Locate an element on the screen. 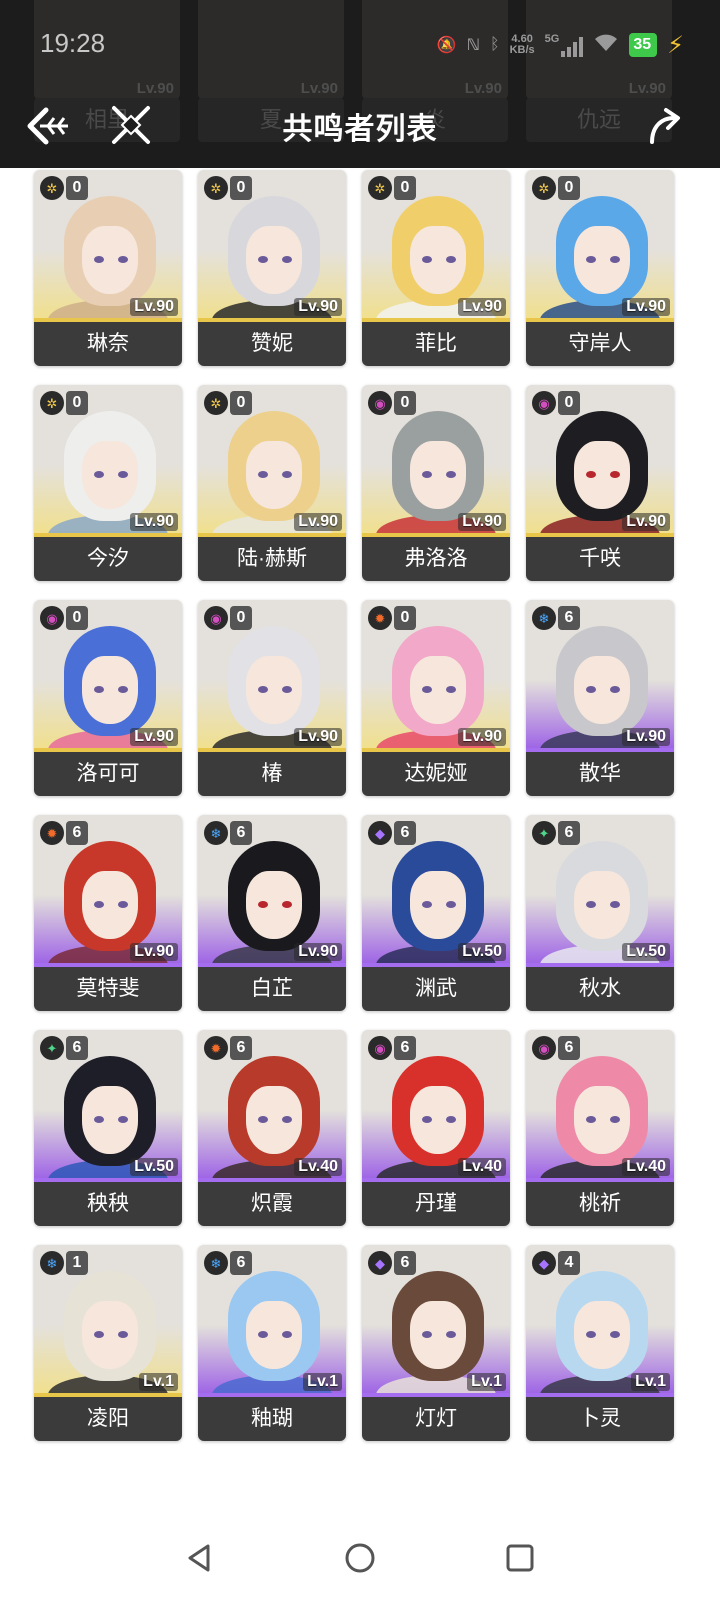  character-card: ✹ 0 Lv.90 达妮娅 is located at coordinates (436, 698).